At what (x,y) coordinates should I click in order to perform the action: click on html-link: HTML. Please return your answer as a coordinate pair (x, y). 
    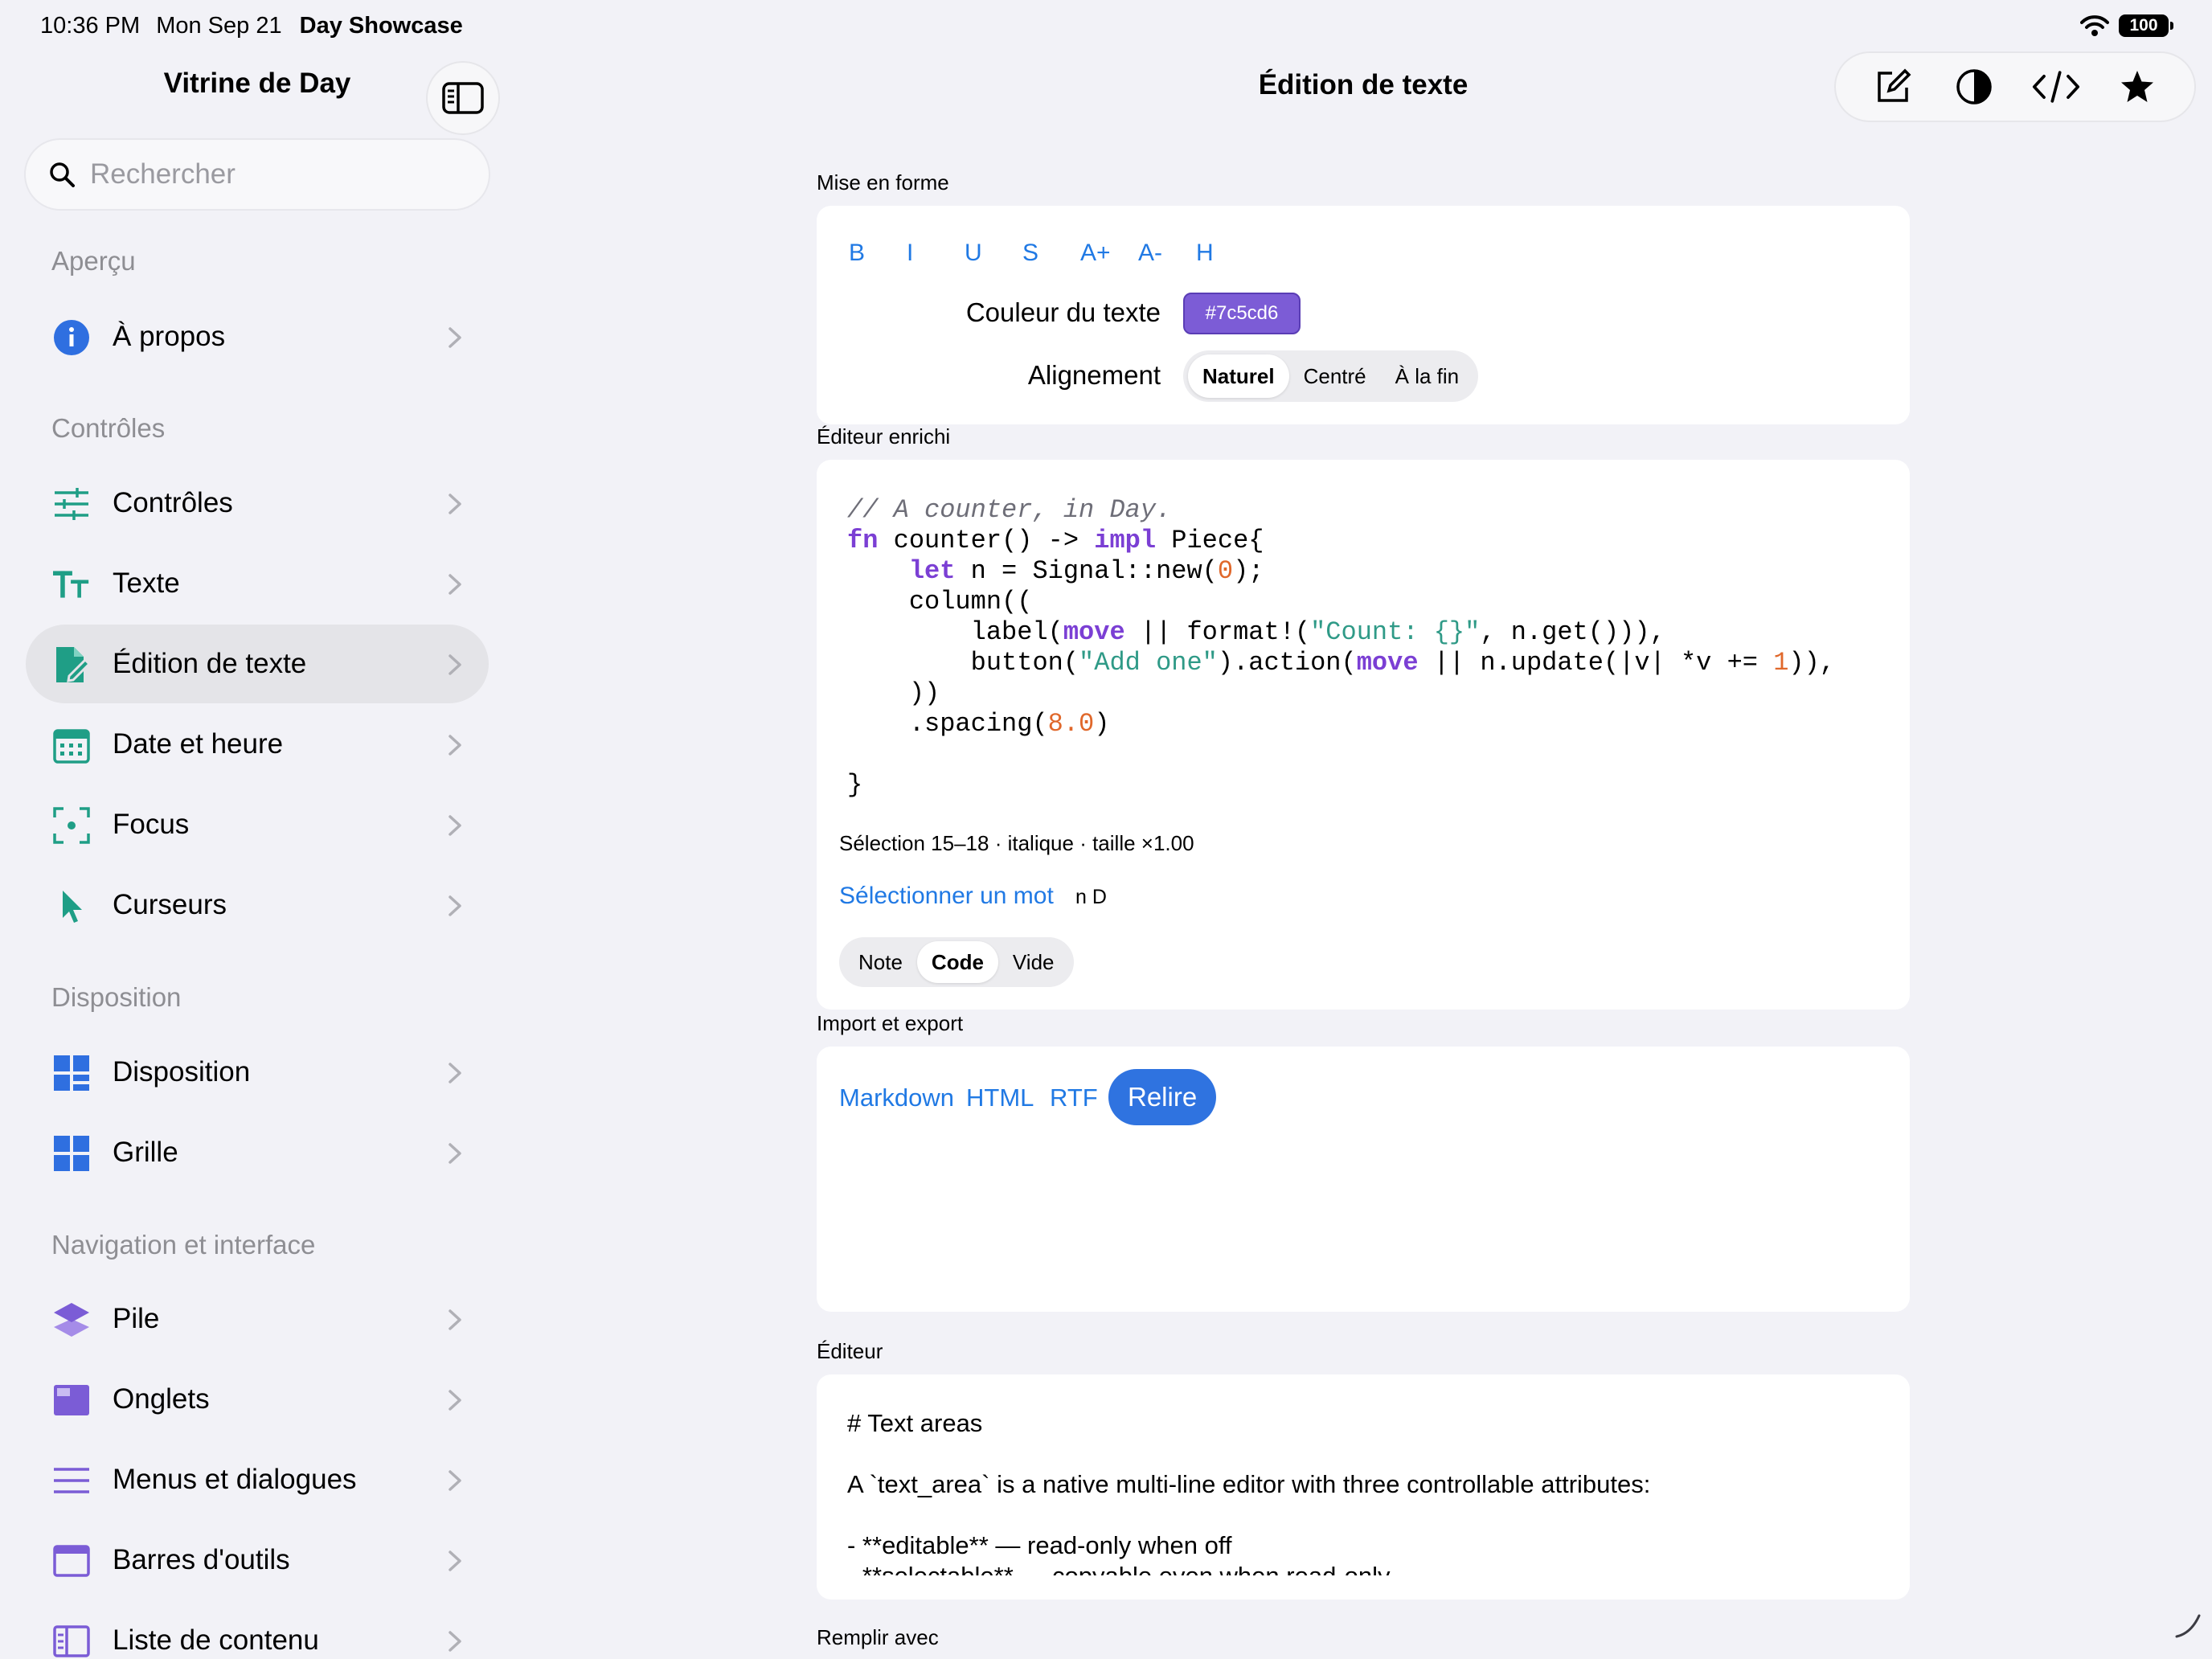
    Looking at the image, I should click on (1000, 1097).